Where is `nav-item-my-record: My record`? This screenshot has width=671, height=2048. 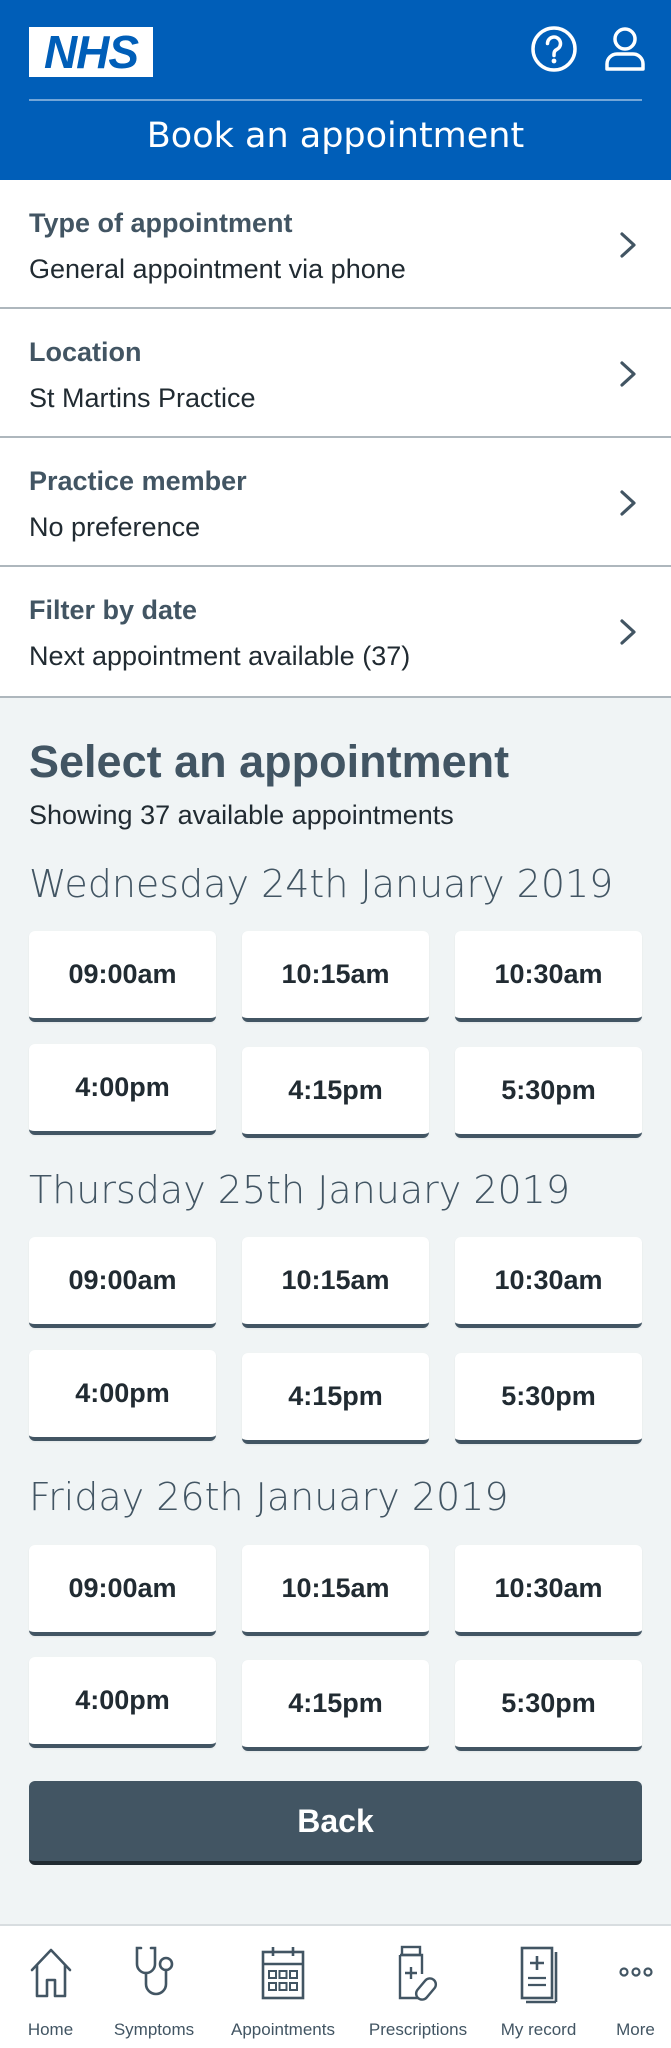
nav-item-my-record: My record is located at coordinates (538, 1987).